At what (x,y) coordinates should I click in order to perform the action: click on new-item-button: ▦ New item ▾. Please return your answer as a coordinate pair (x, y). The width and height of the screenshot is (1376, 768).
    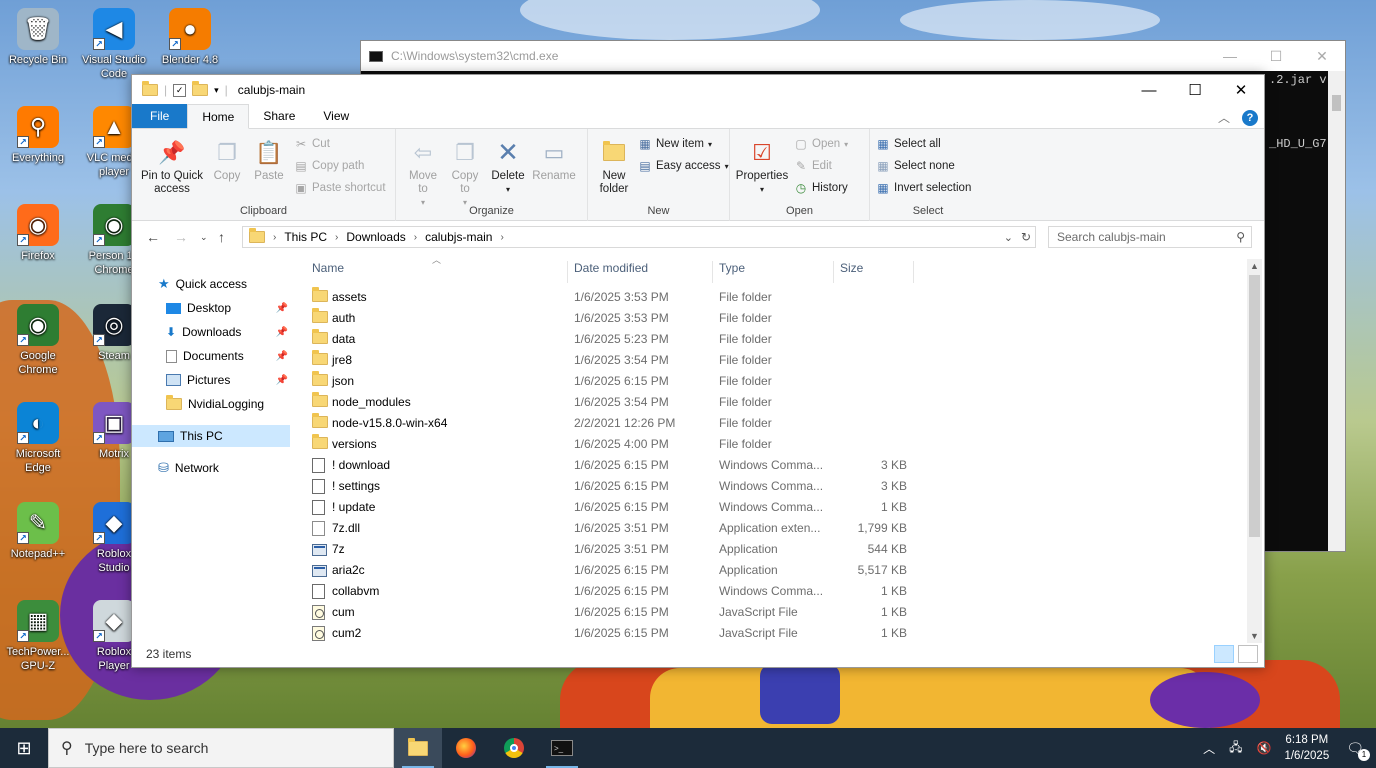
    Looking at the image, I should click on (675, 144).